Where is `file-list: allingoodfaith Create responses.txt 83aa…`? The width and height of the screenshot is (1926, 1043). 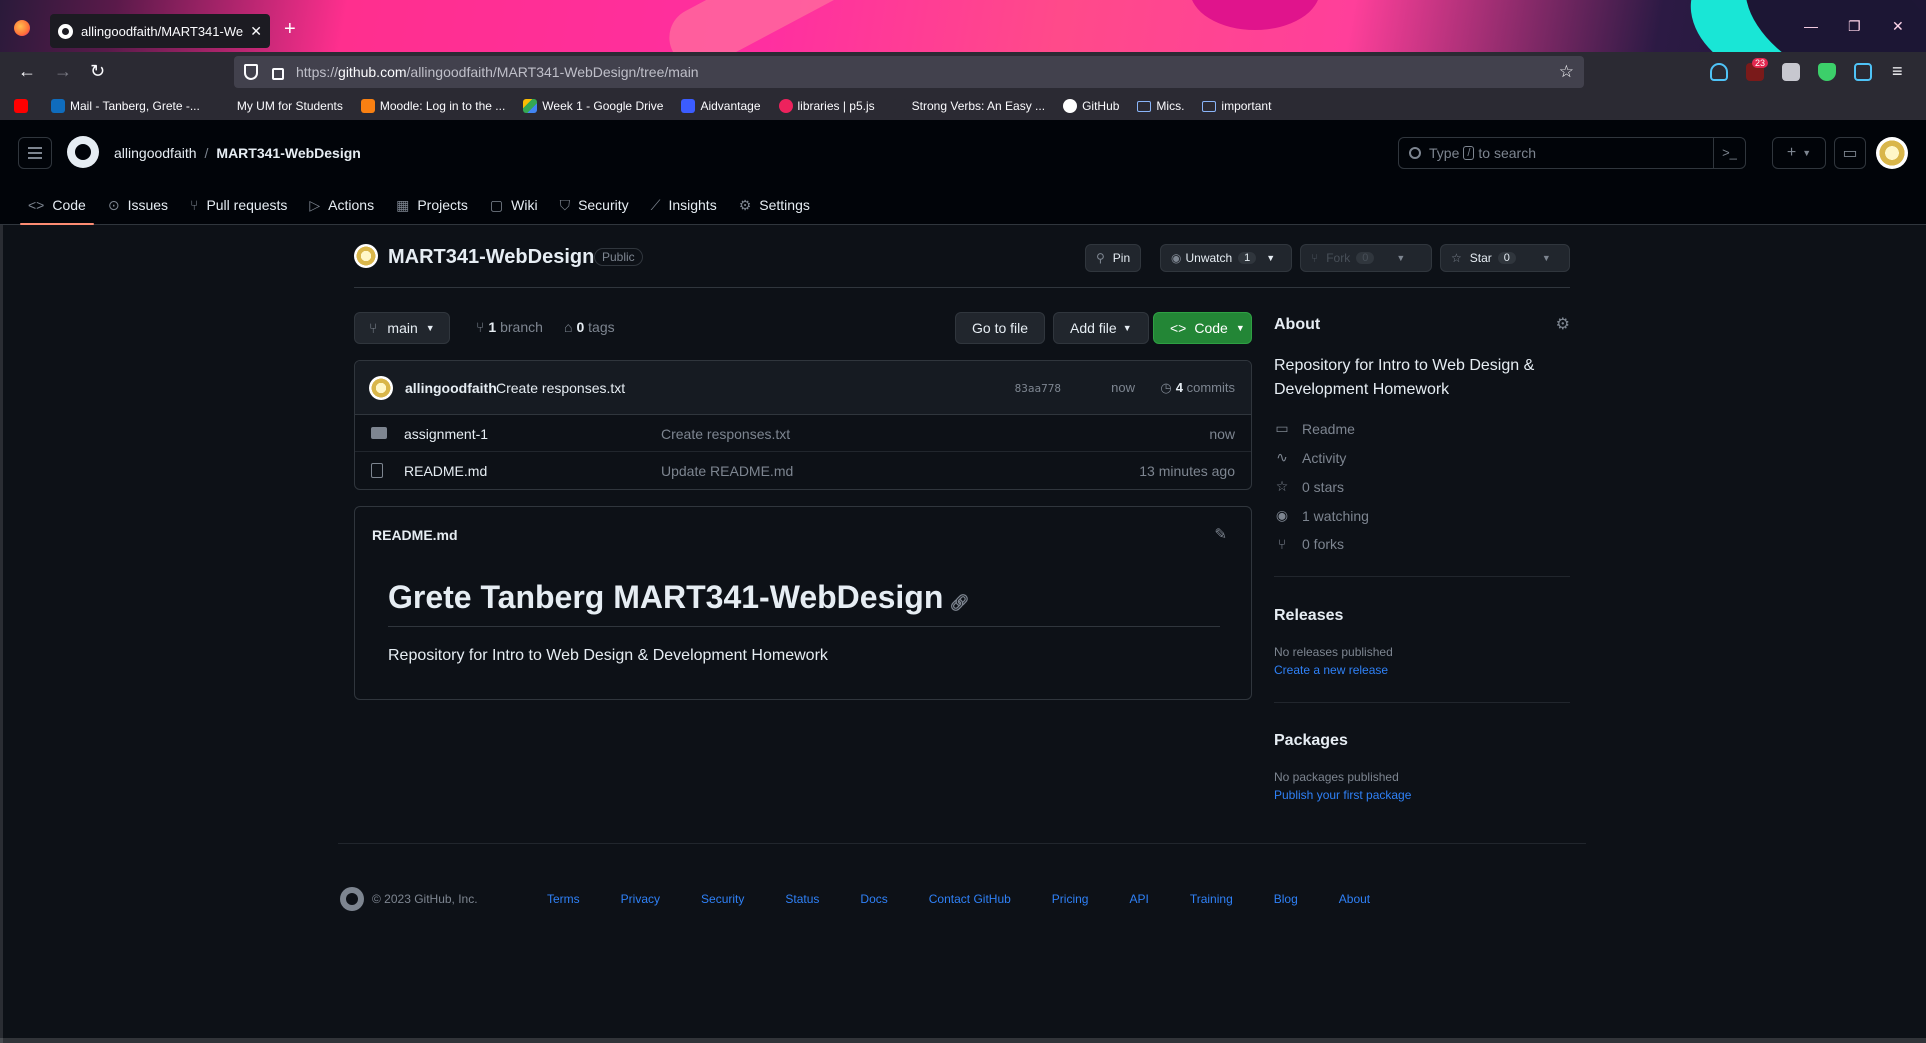
file-list: allingoodfaith Create responses.txt 83aa… is located at coordinates (803, 425).